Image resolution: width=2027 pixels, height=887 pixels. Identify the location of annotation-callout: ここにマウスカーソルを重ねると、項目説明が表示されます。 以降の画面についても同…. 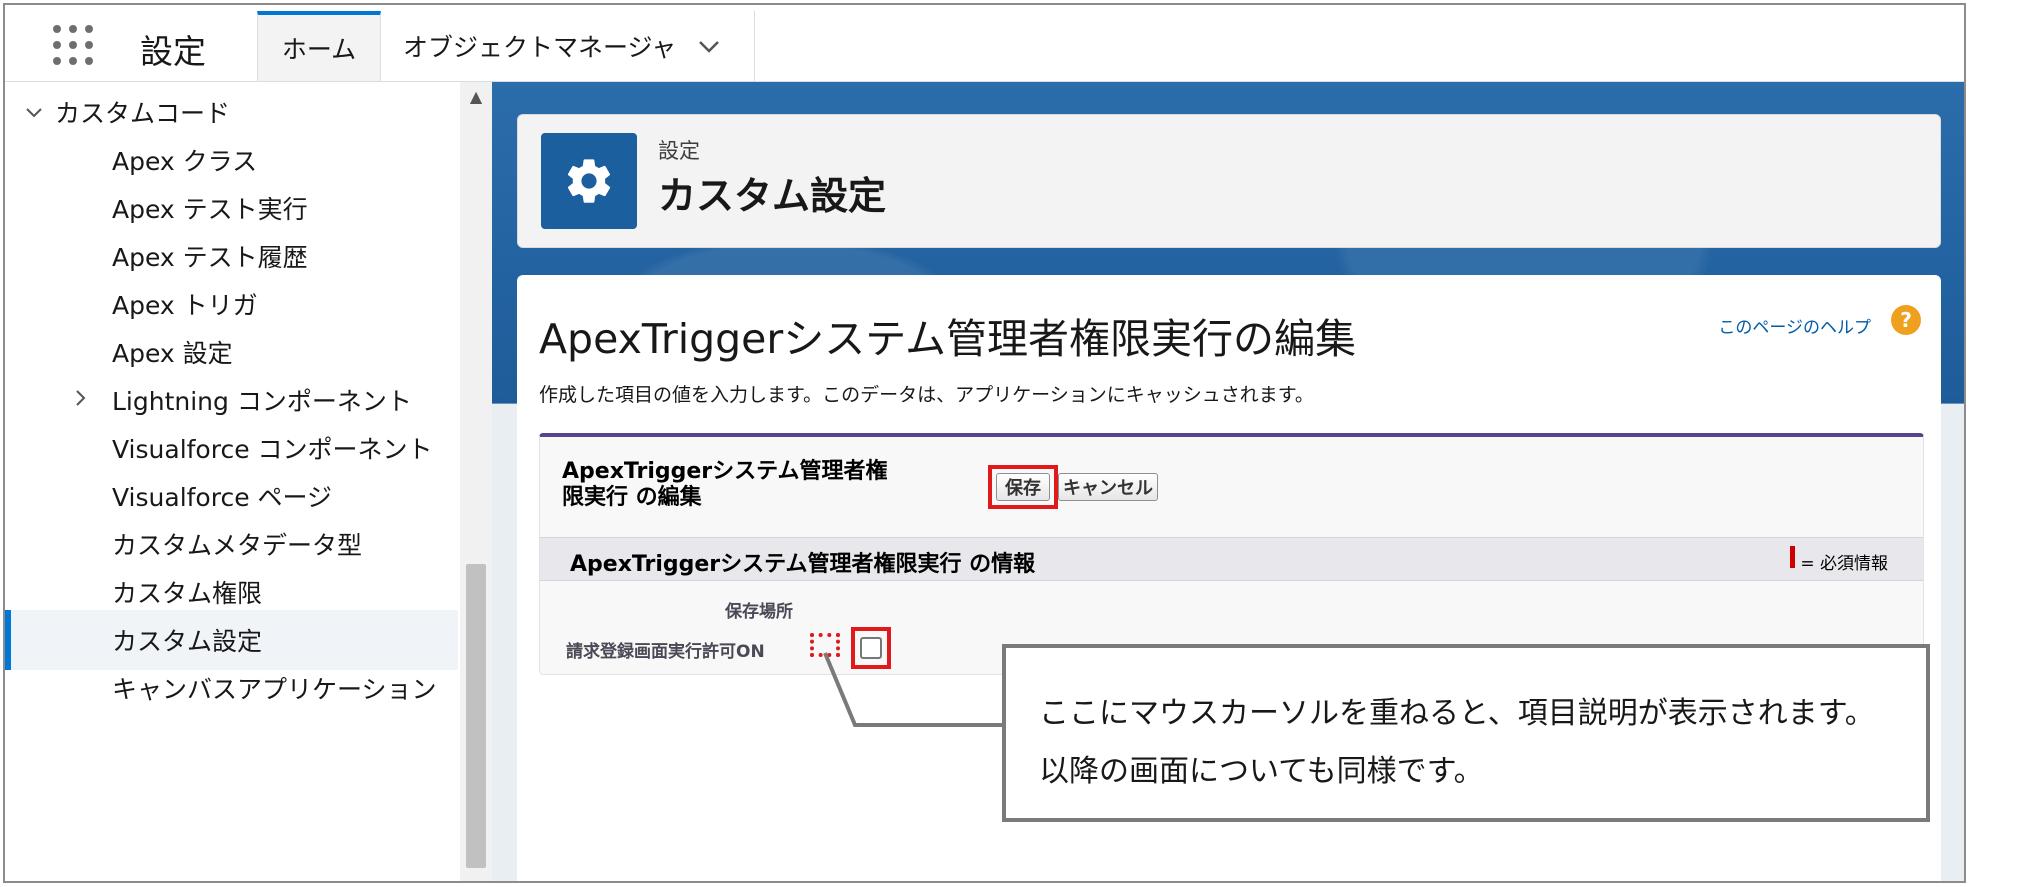
(1466, 733).